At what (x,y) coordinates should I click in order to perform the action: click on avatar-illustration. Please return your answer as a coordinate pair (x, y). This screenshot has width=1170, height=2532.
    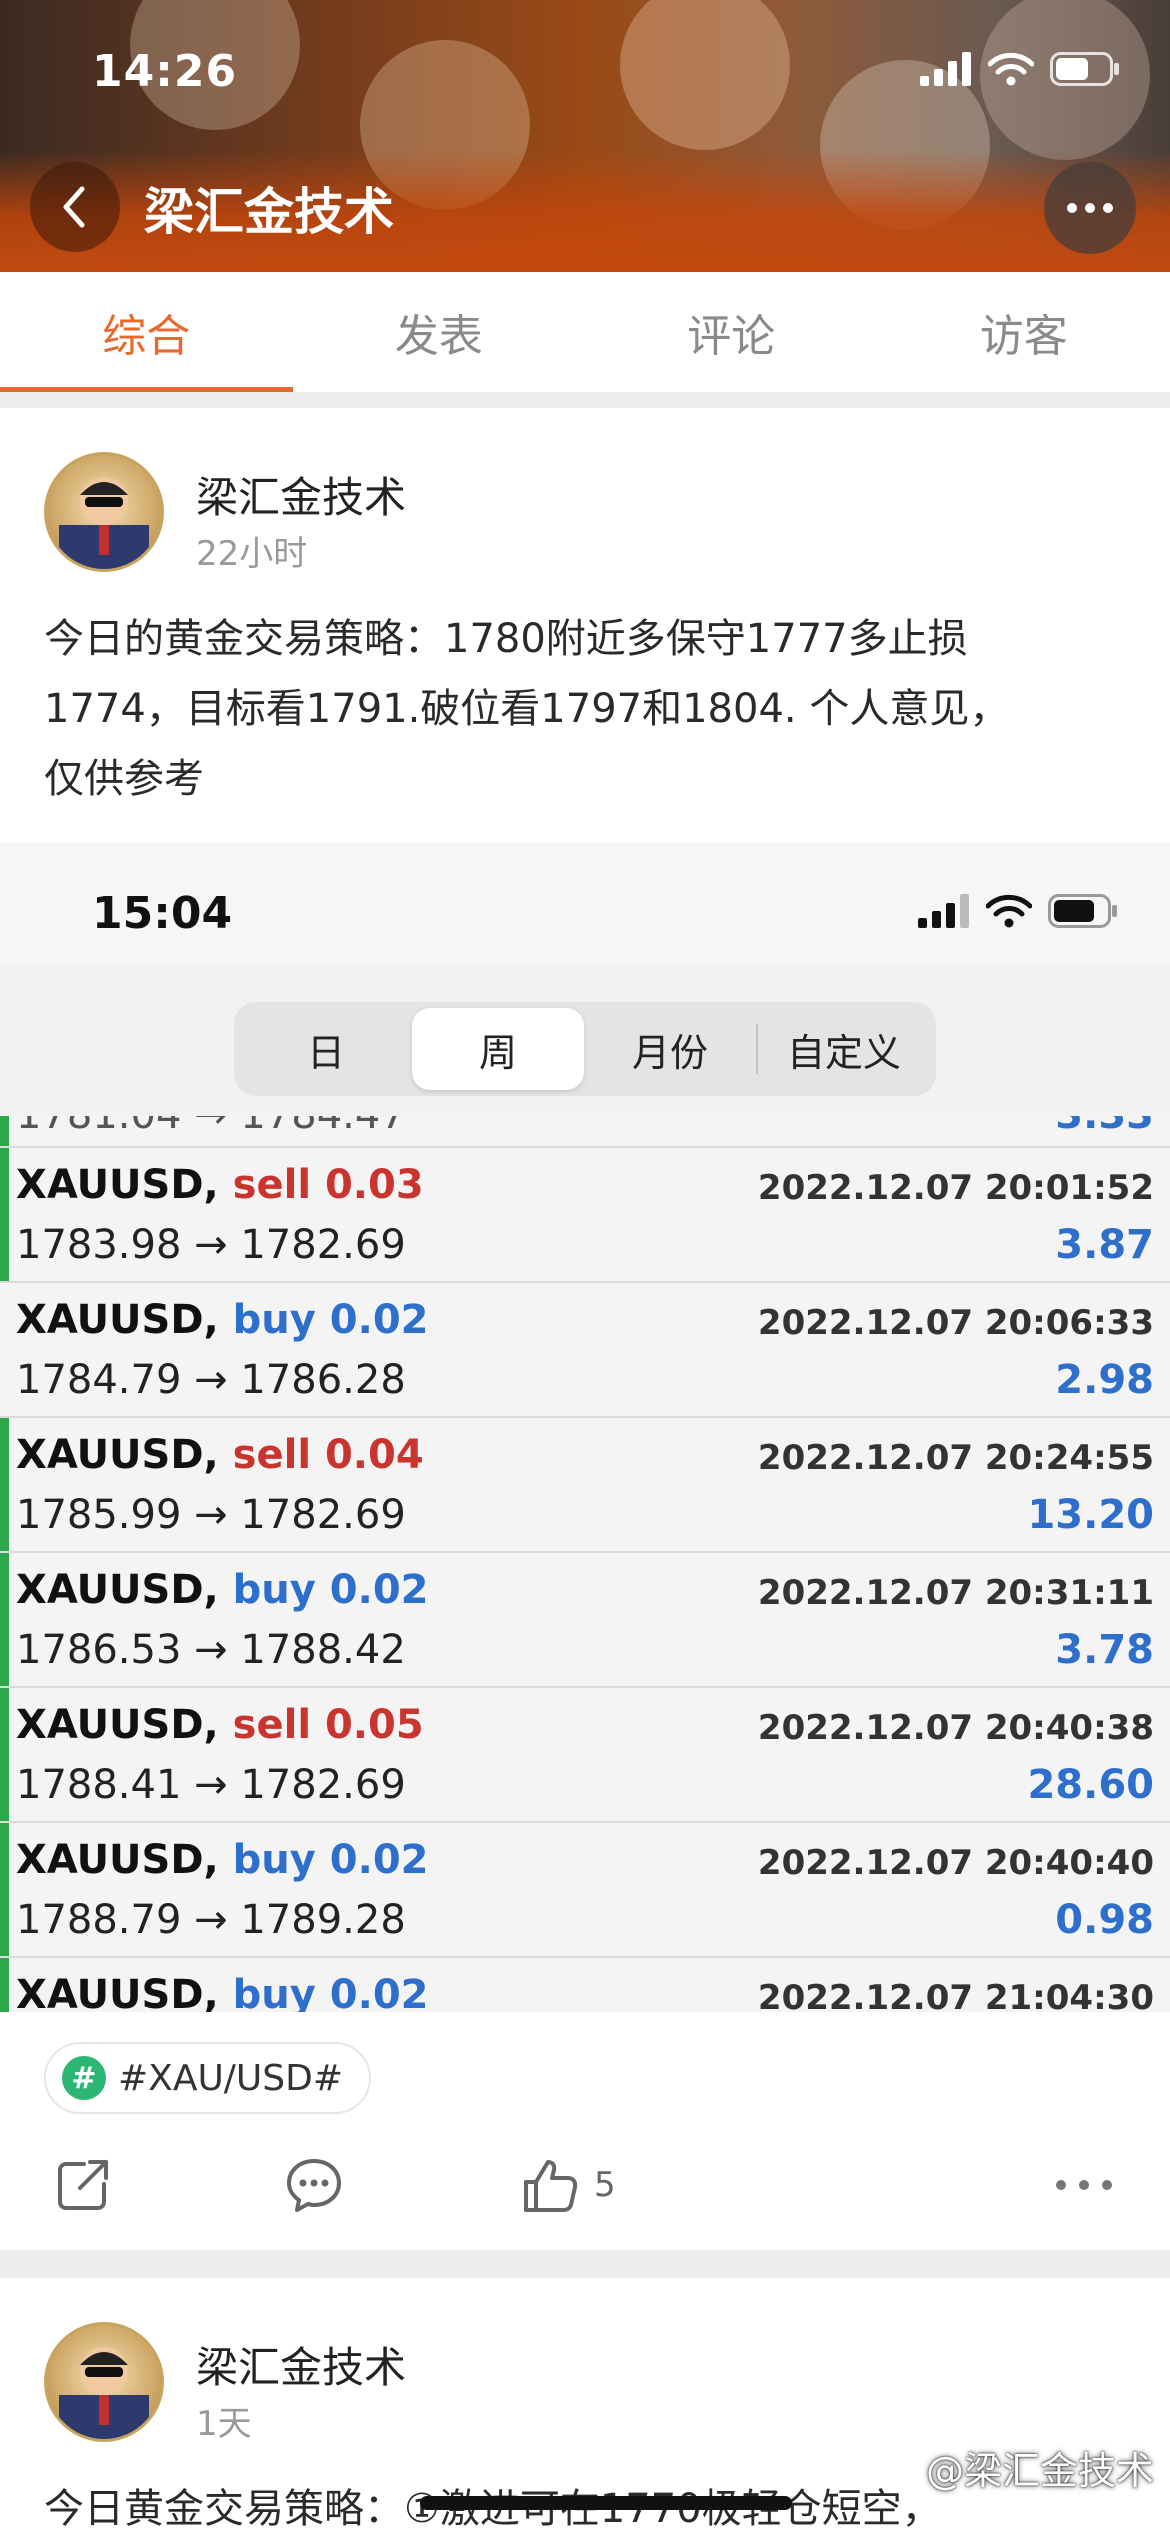
    Looking at the image, I should click on (104, 523).